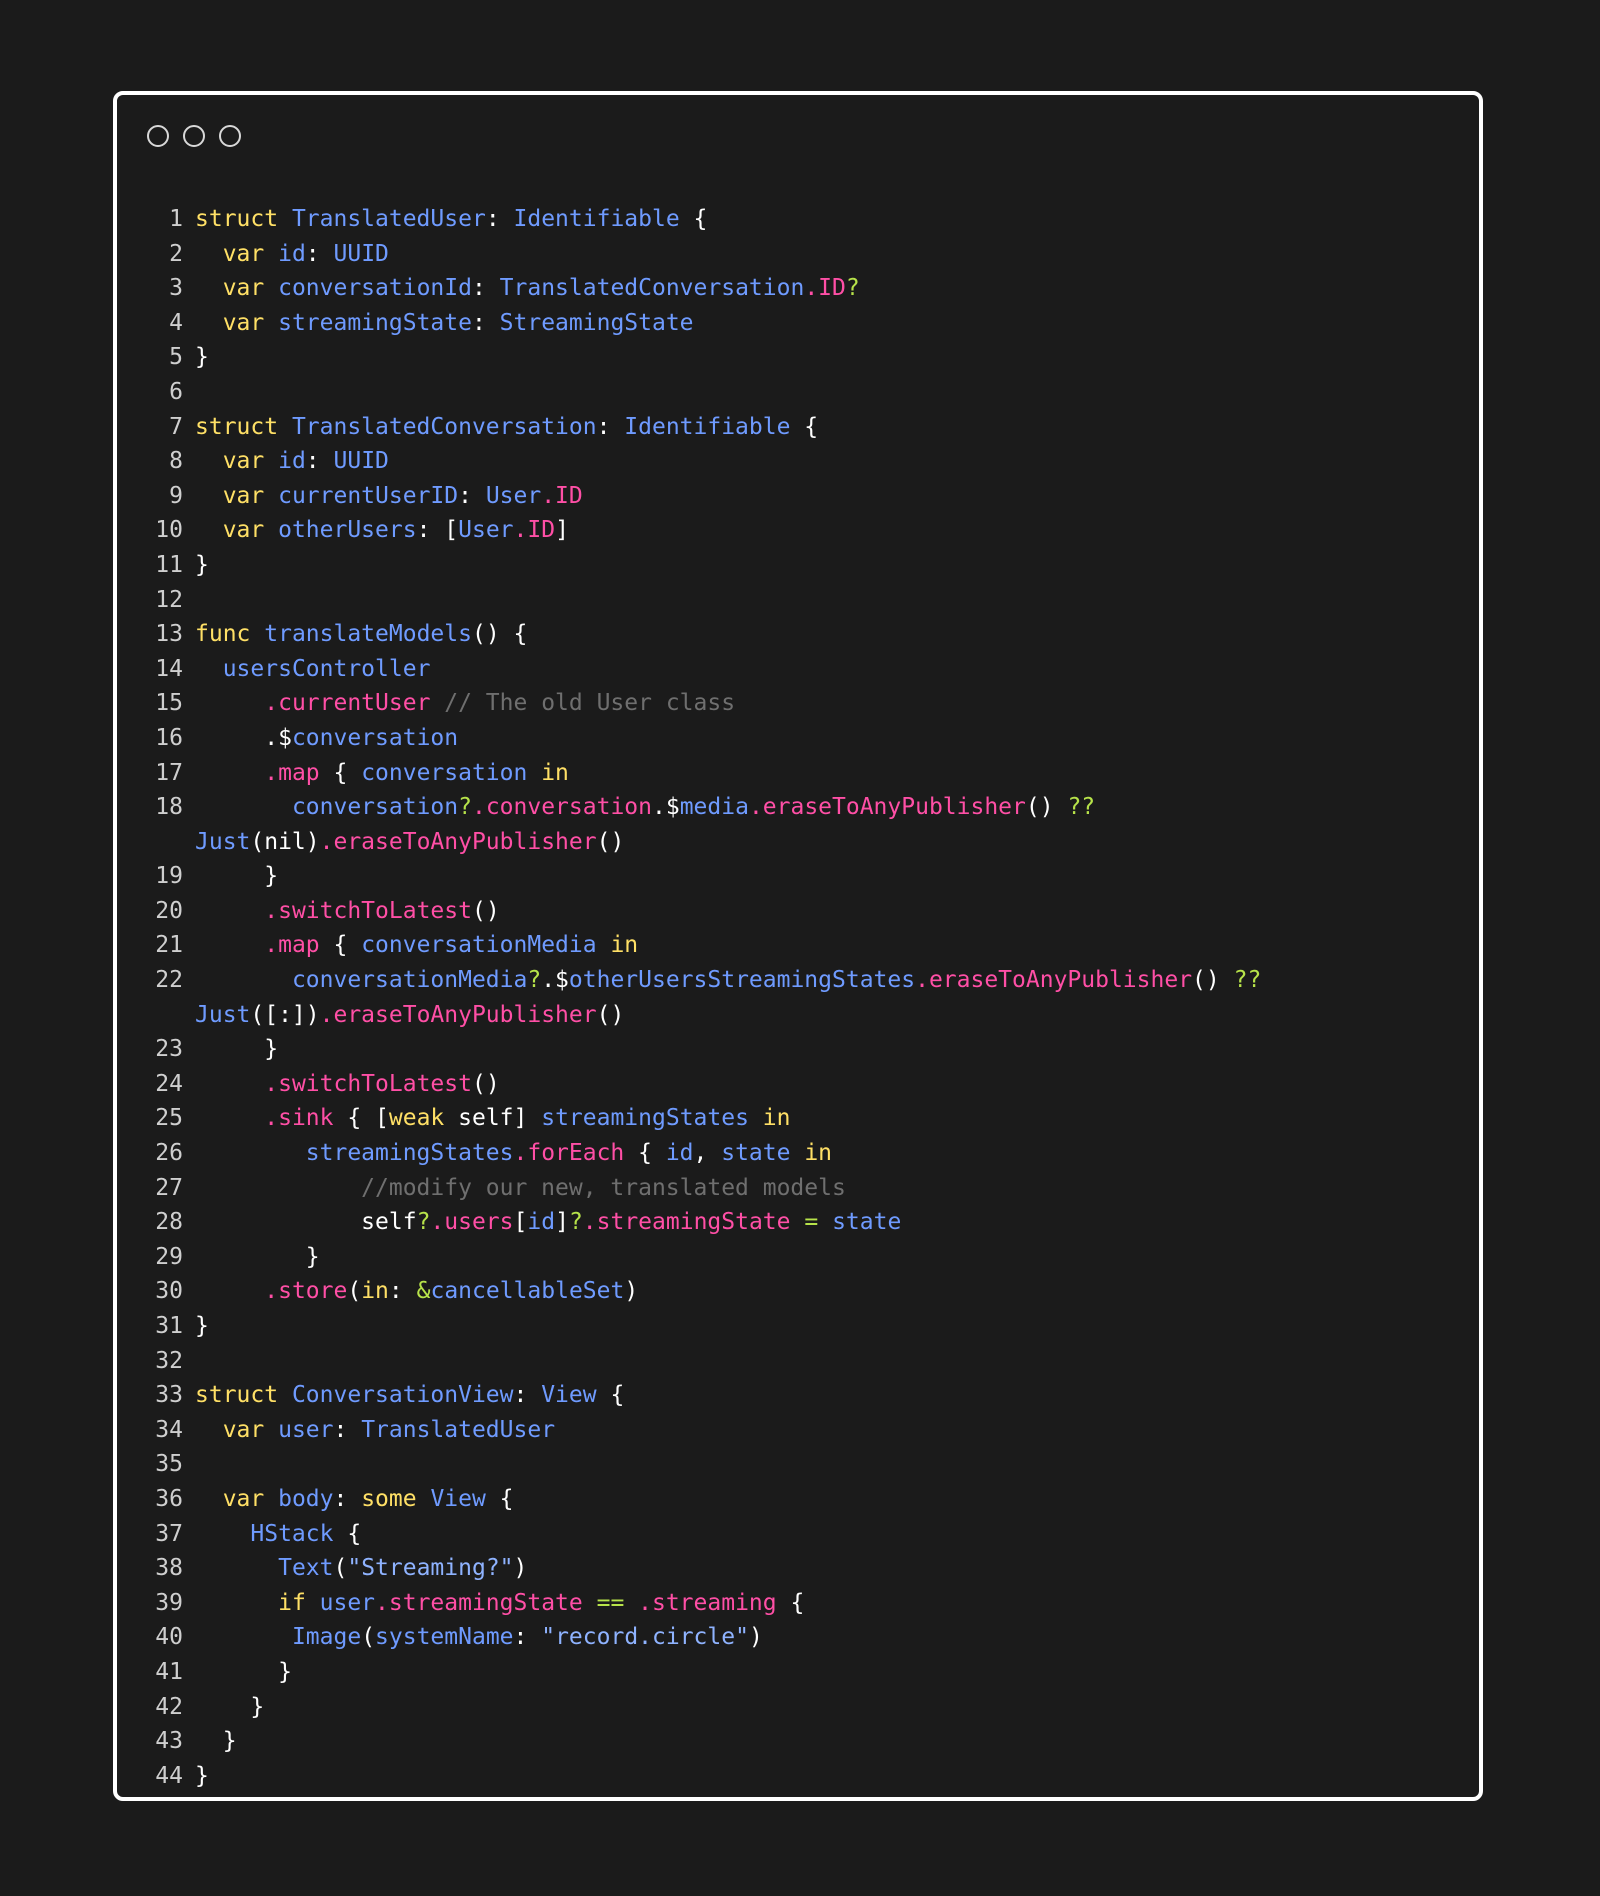 The image size is (1600, 1896). I want to click on code-token: user, so click(306, 1429).